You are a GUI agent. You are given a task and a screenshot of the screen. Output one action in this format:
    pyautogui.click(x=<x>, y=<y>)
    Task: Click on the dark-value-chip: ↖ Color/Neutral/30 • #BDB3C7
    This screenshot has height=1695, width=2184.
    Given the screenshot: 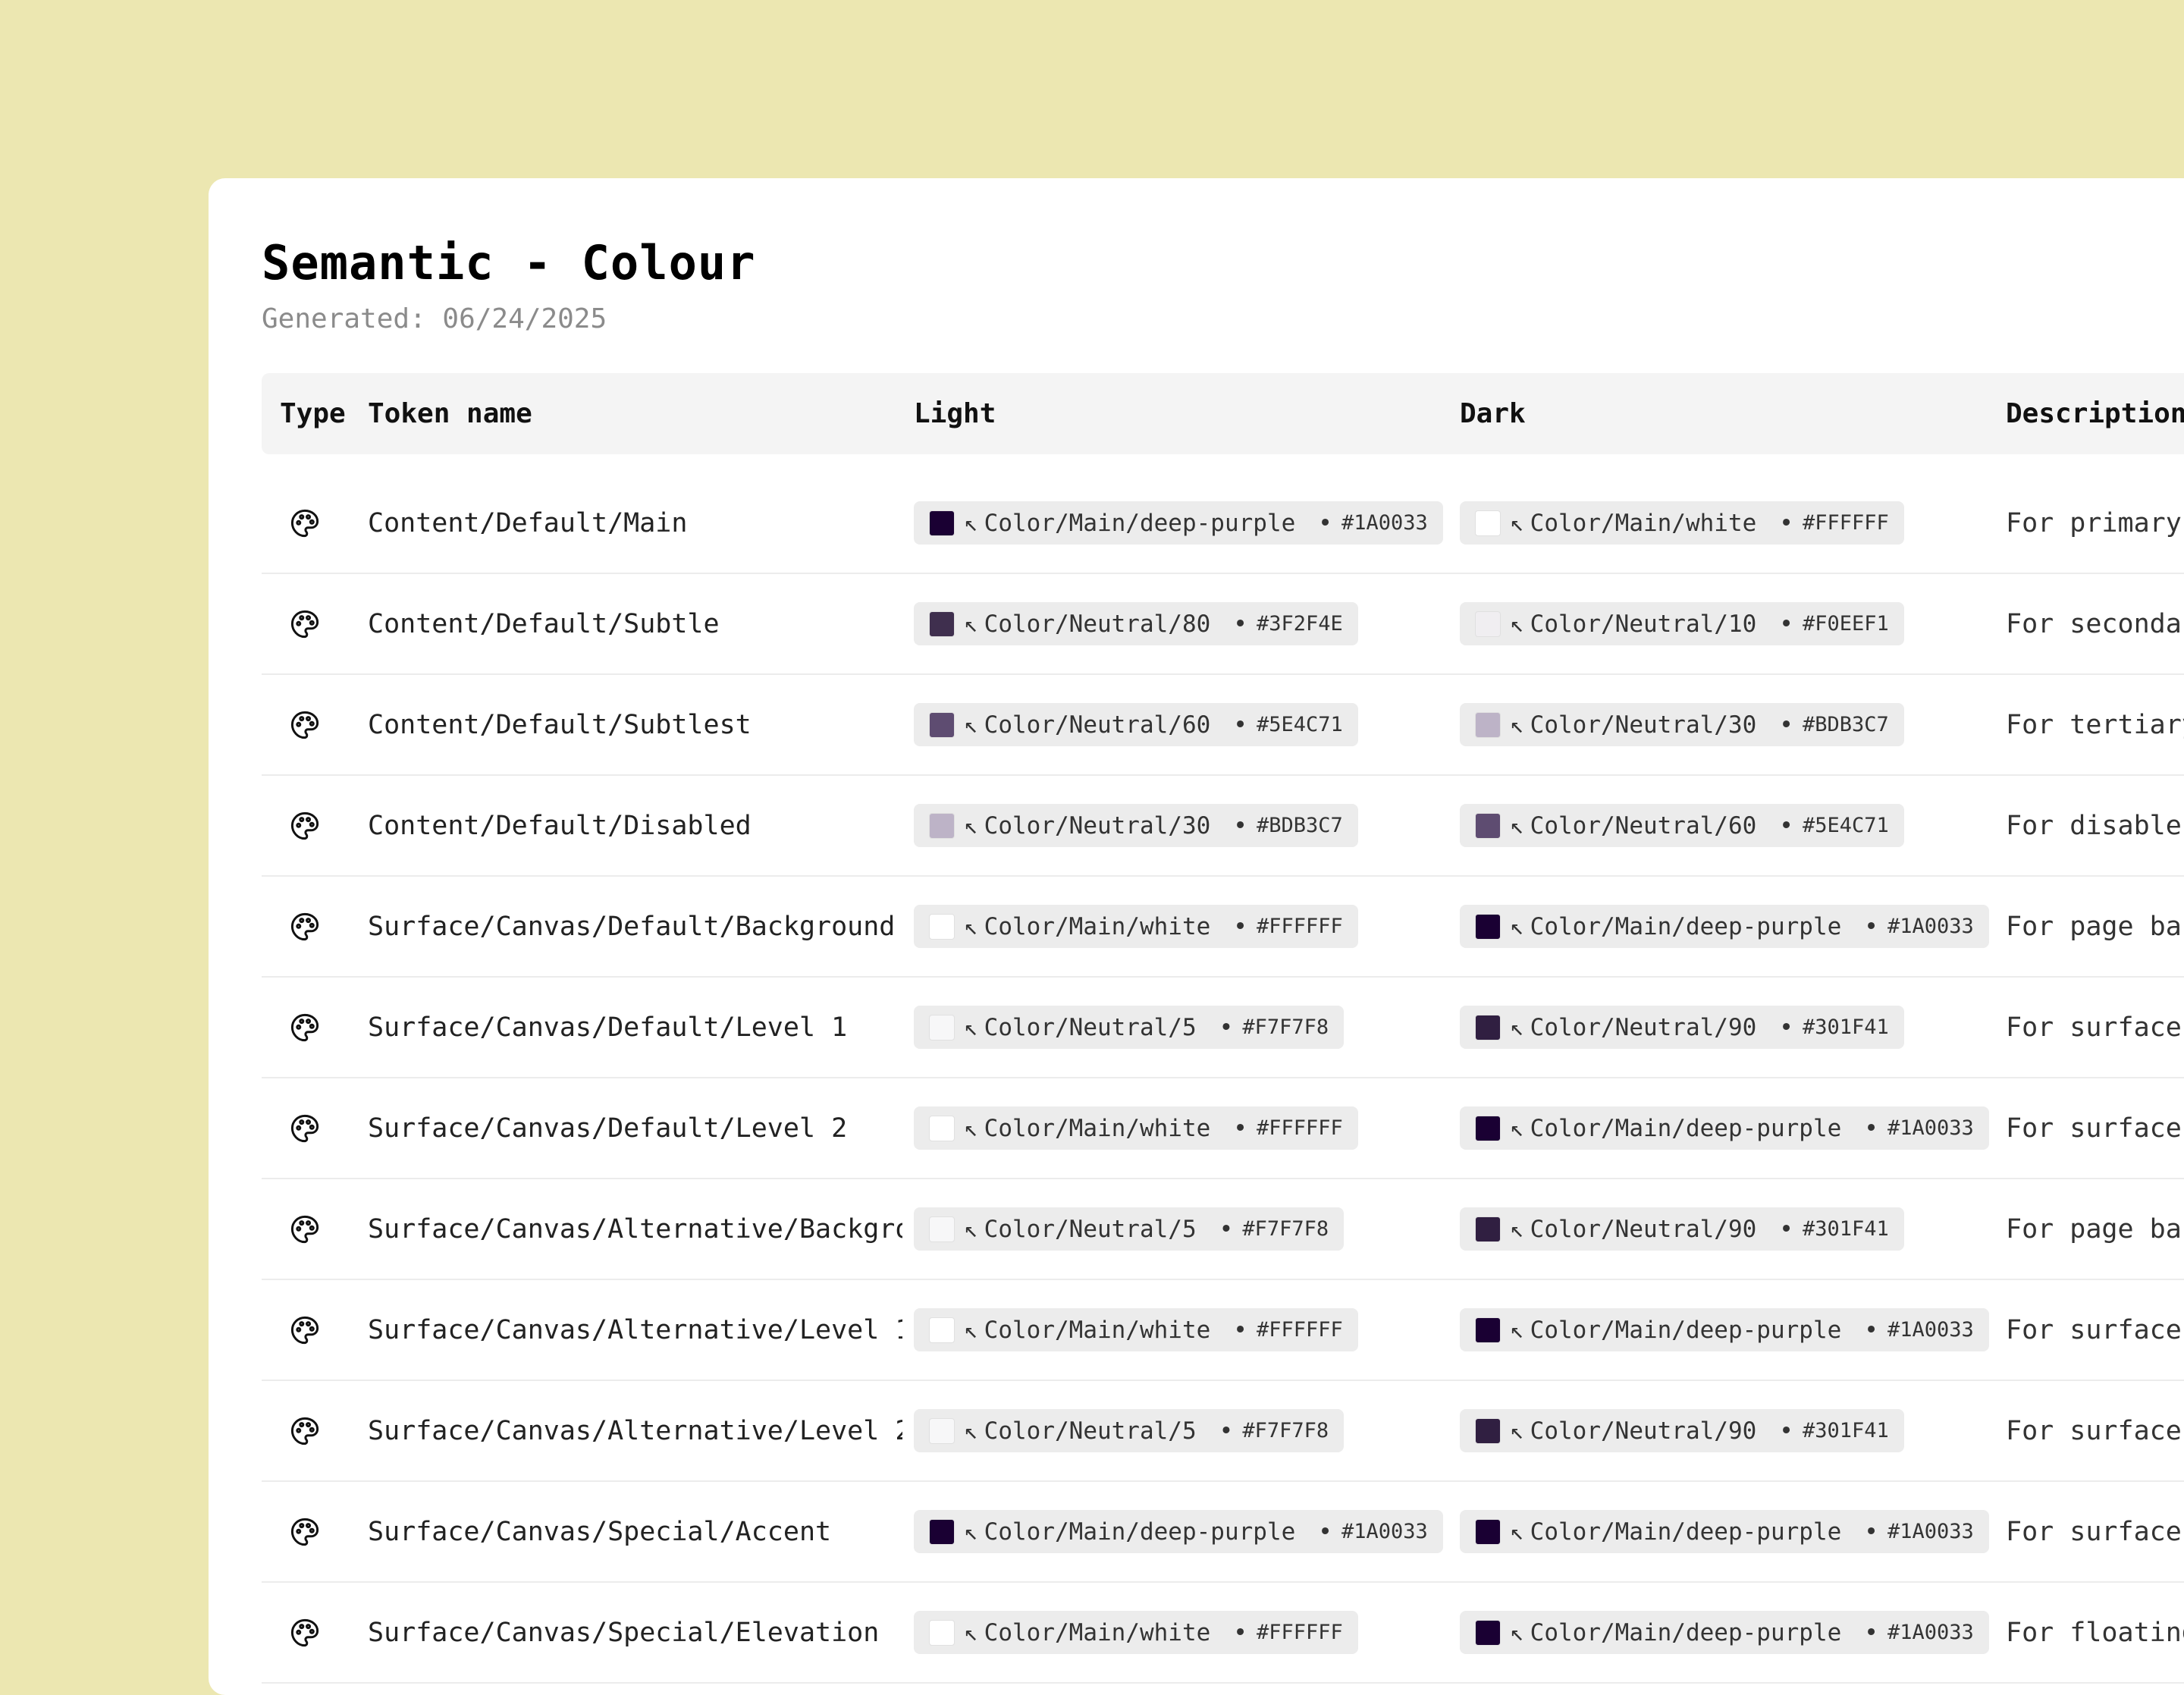 What is the action you would take?
    pyautogui.click(x=1682, y=725)
    